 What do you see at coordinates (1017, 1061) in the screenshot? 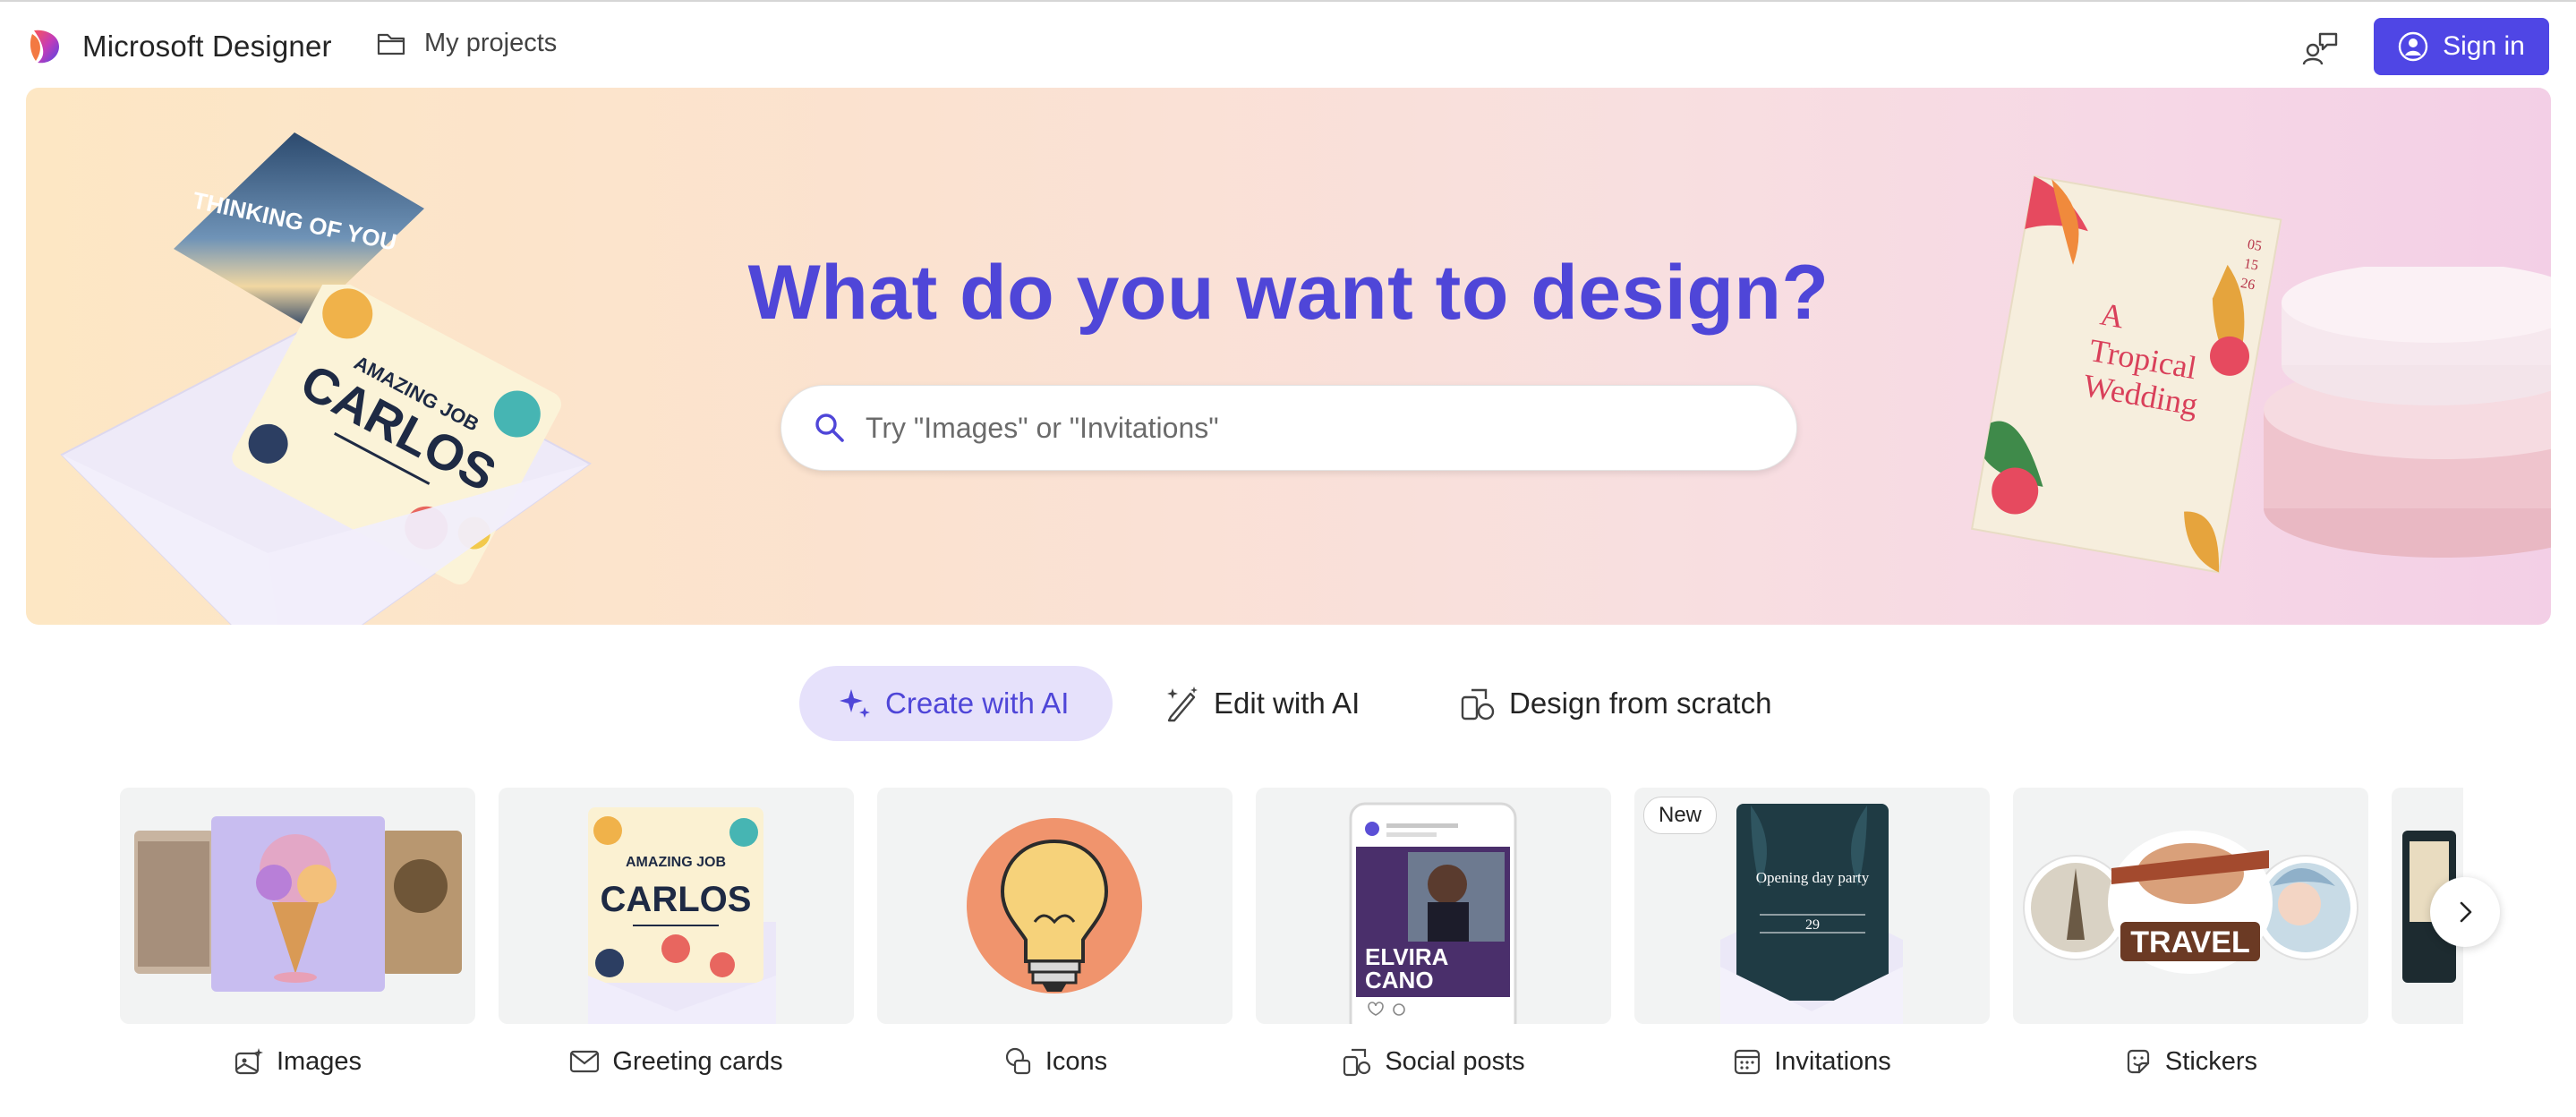
I see `shapes-icon` at bounding box center [1017, 1061].